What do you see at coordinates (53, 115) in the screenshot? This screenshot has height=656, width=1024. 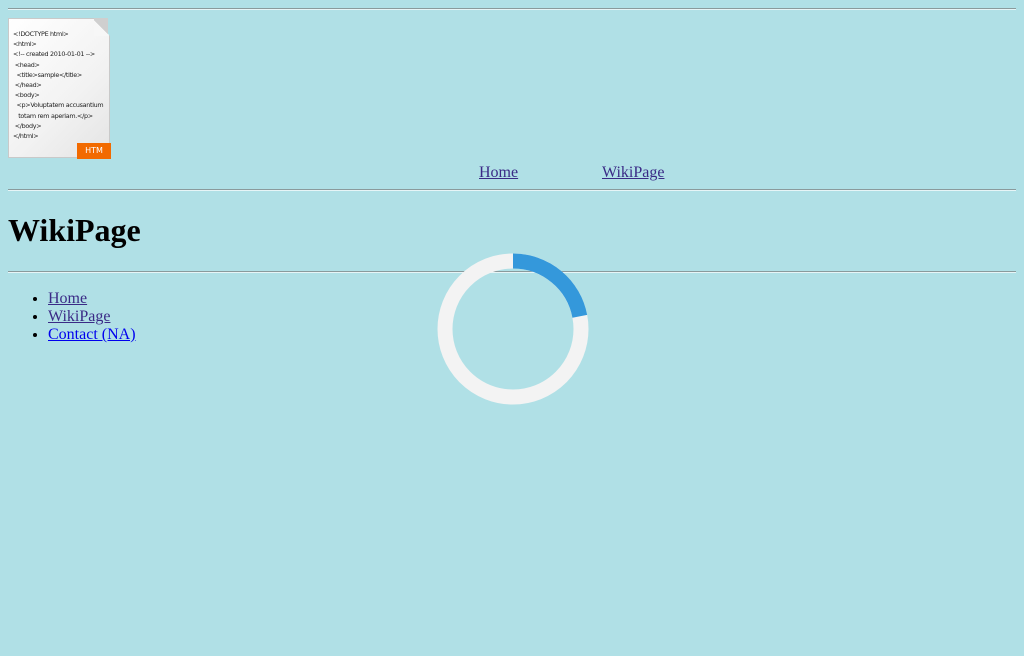 I see `logo-code-line: totam rem aperiam.</p>` at bounding box center [53, 115].